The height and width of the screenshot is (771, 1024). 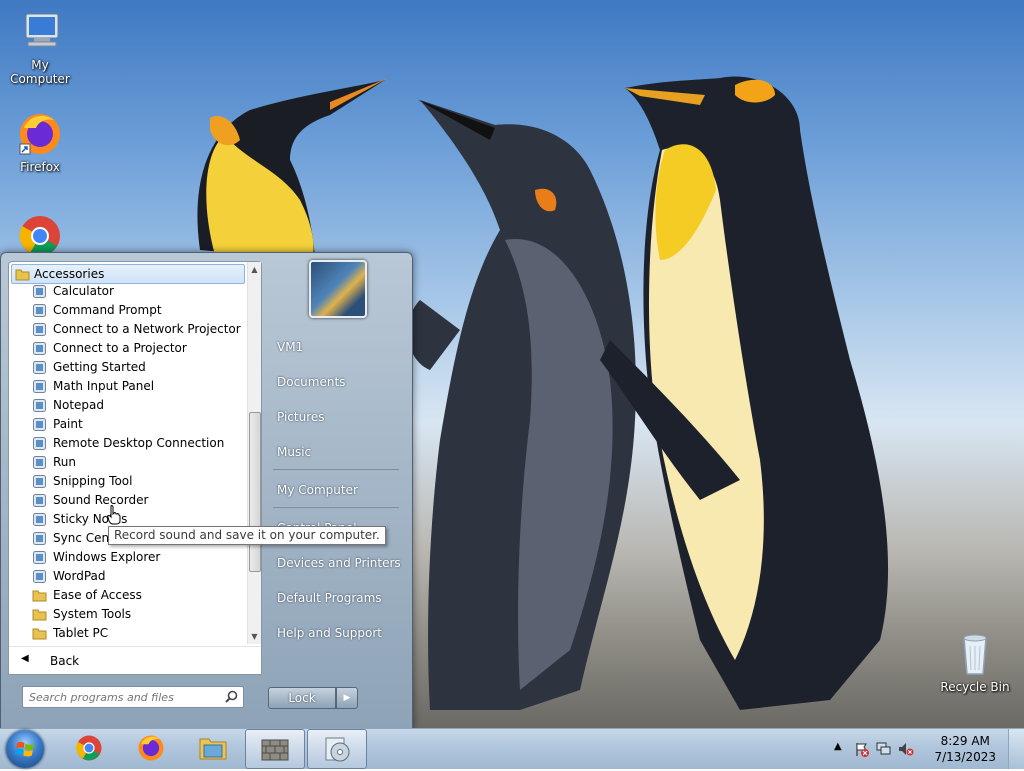 I want to click on desktop-icon-label: Firefox, so click(x=40, y=167).